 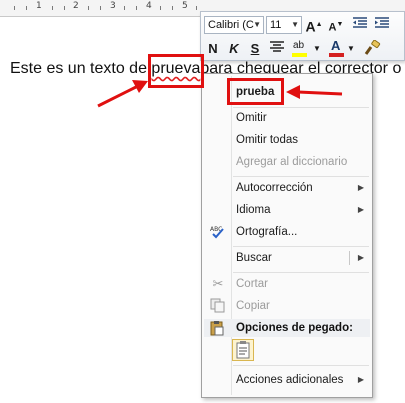 What do you see at coordinates (122, 94) in the screenshot?
I see `arrow-to-misspelled-word` at bounding box center [122, 94].